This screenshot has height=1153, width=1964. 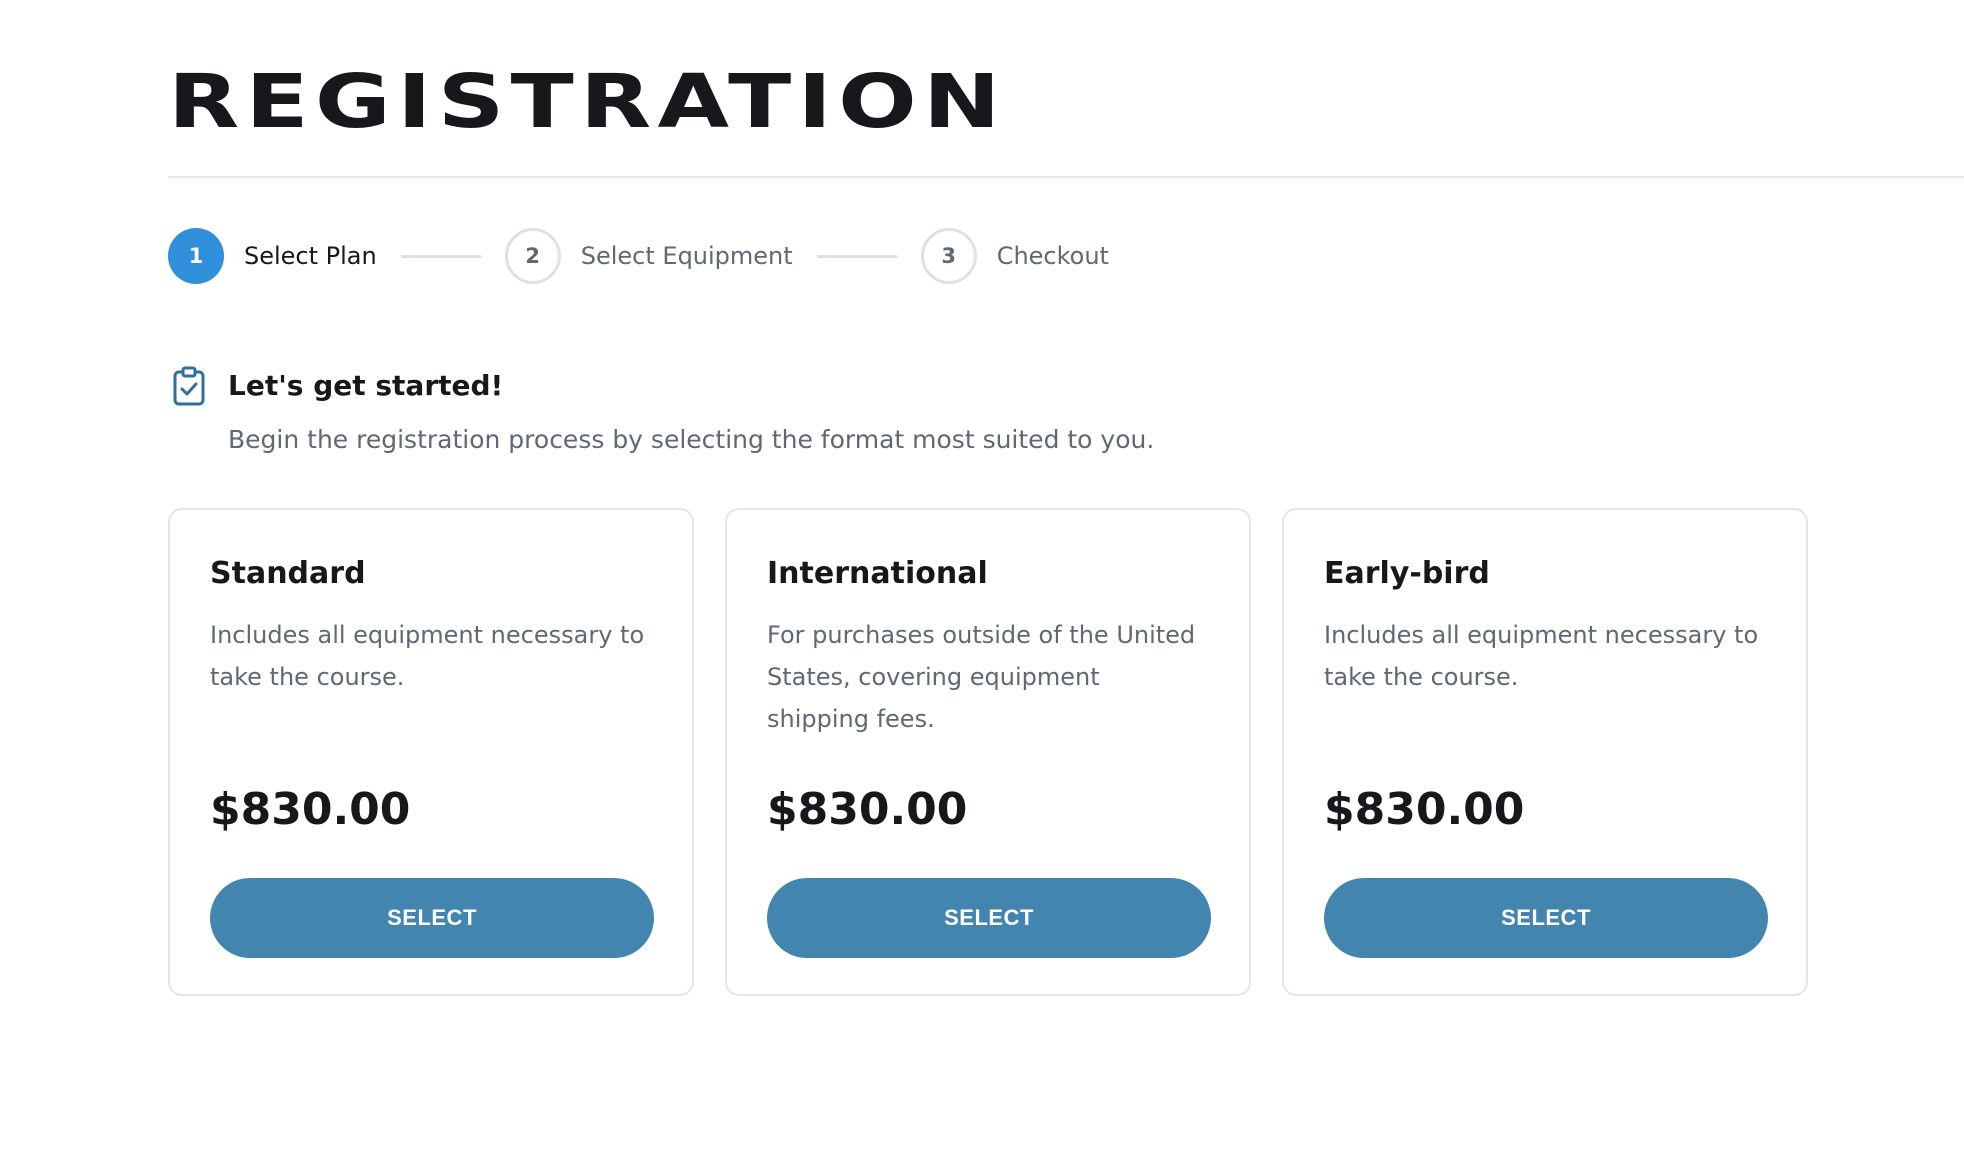 I want to click on title-divider, so click(x=1066, y=177).